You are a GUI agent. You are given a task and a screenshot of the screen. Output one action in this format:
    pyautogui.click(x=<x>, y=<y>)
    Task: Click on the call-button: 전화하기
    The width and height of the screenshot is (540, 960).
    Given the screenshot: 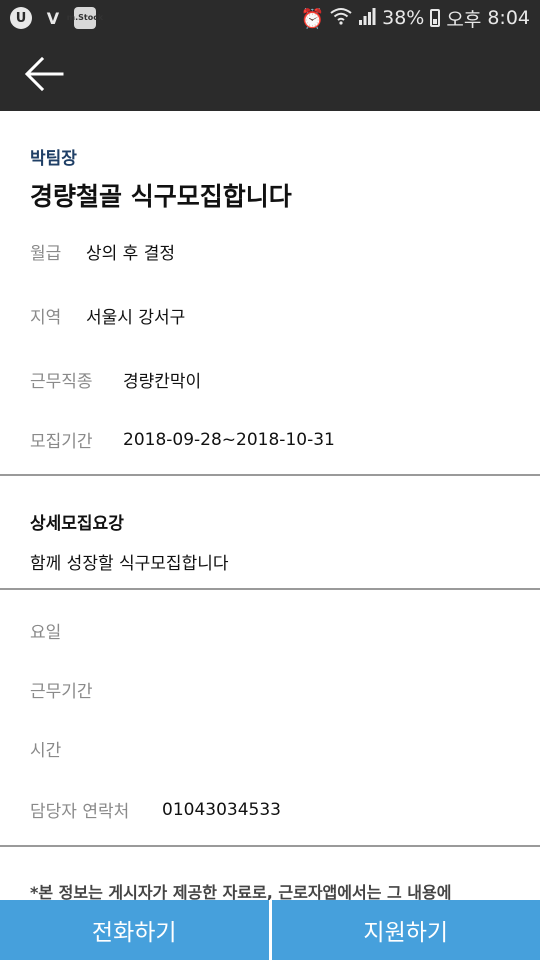 What is the action you would take?
    pyautogui.click(x=134, y=930)
    